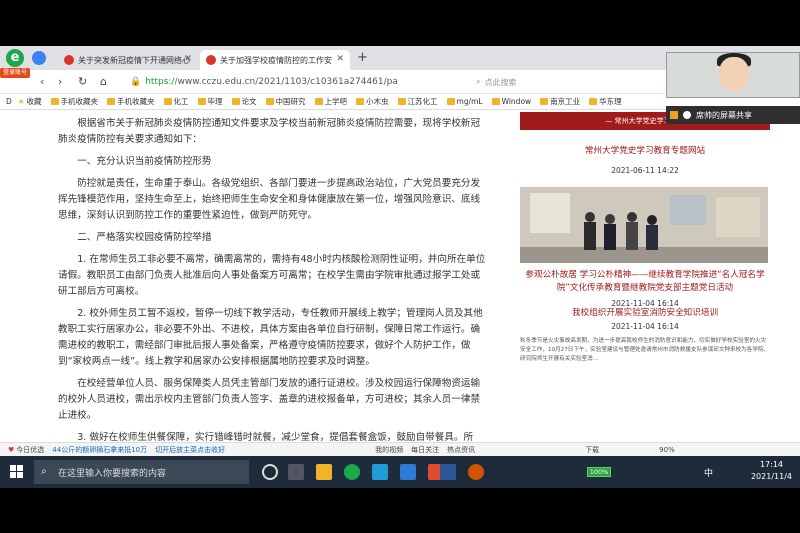  What do you see at coordinates (771, 476) in the screenshot?
I see `clock-date: 2021/11/4` at bounding box center [771, 476].